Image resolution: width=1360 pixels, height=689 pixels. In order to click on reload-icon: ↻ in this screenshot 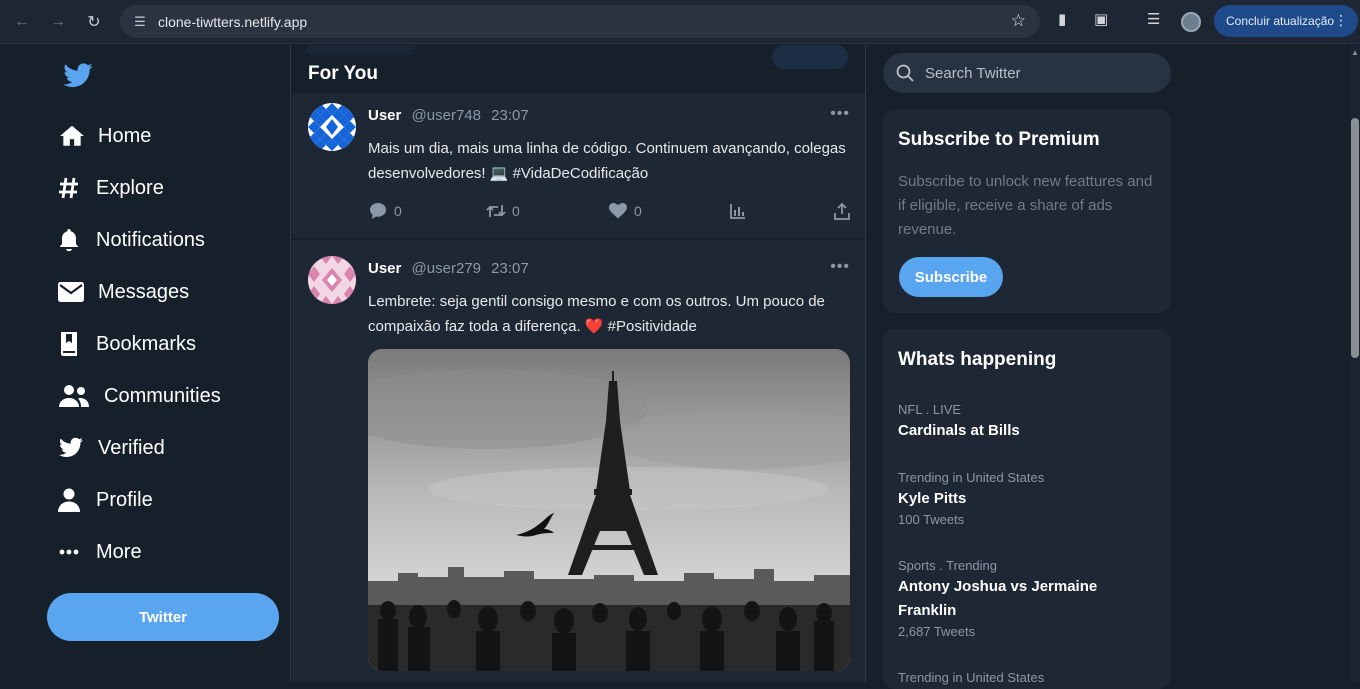, I will do `click(94, 22)`.